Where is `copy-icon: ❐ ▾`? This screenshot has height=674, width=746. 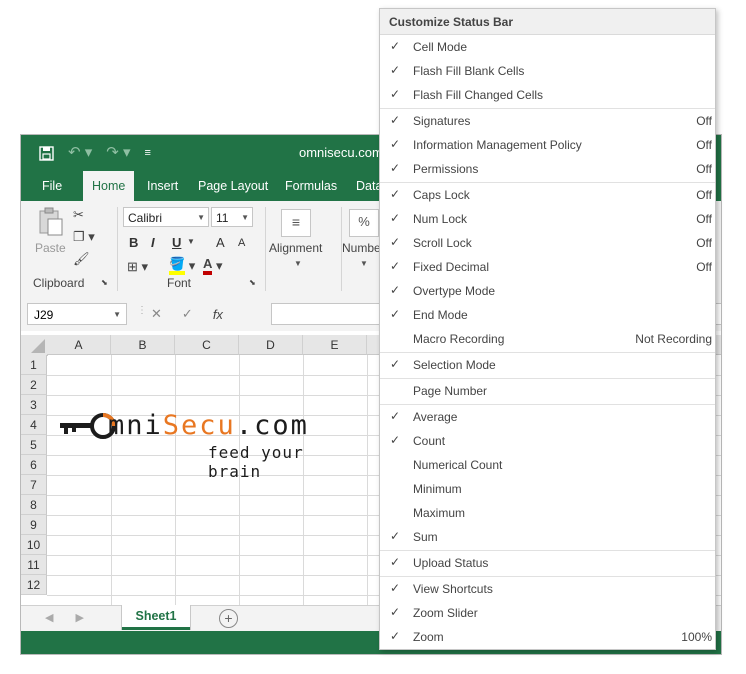 copy-icon: ❐ ▾ is located at coordinates (84, 237).